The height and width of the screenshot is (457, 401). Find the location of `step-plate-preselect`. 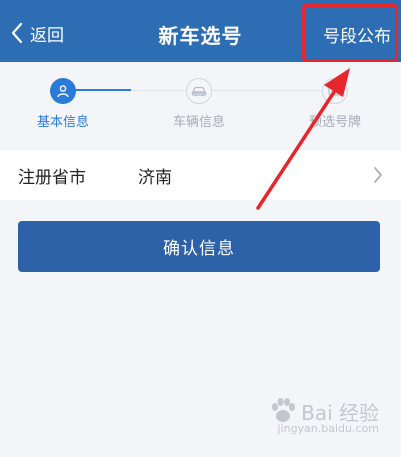

step-plate-preselect is located at coordinates (335, 91).